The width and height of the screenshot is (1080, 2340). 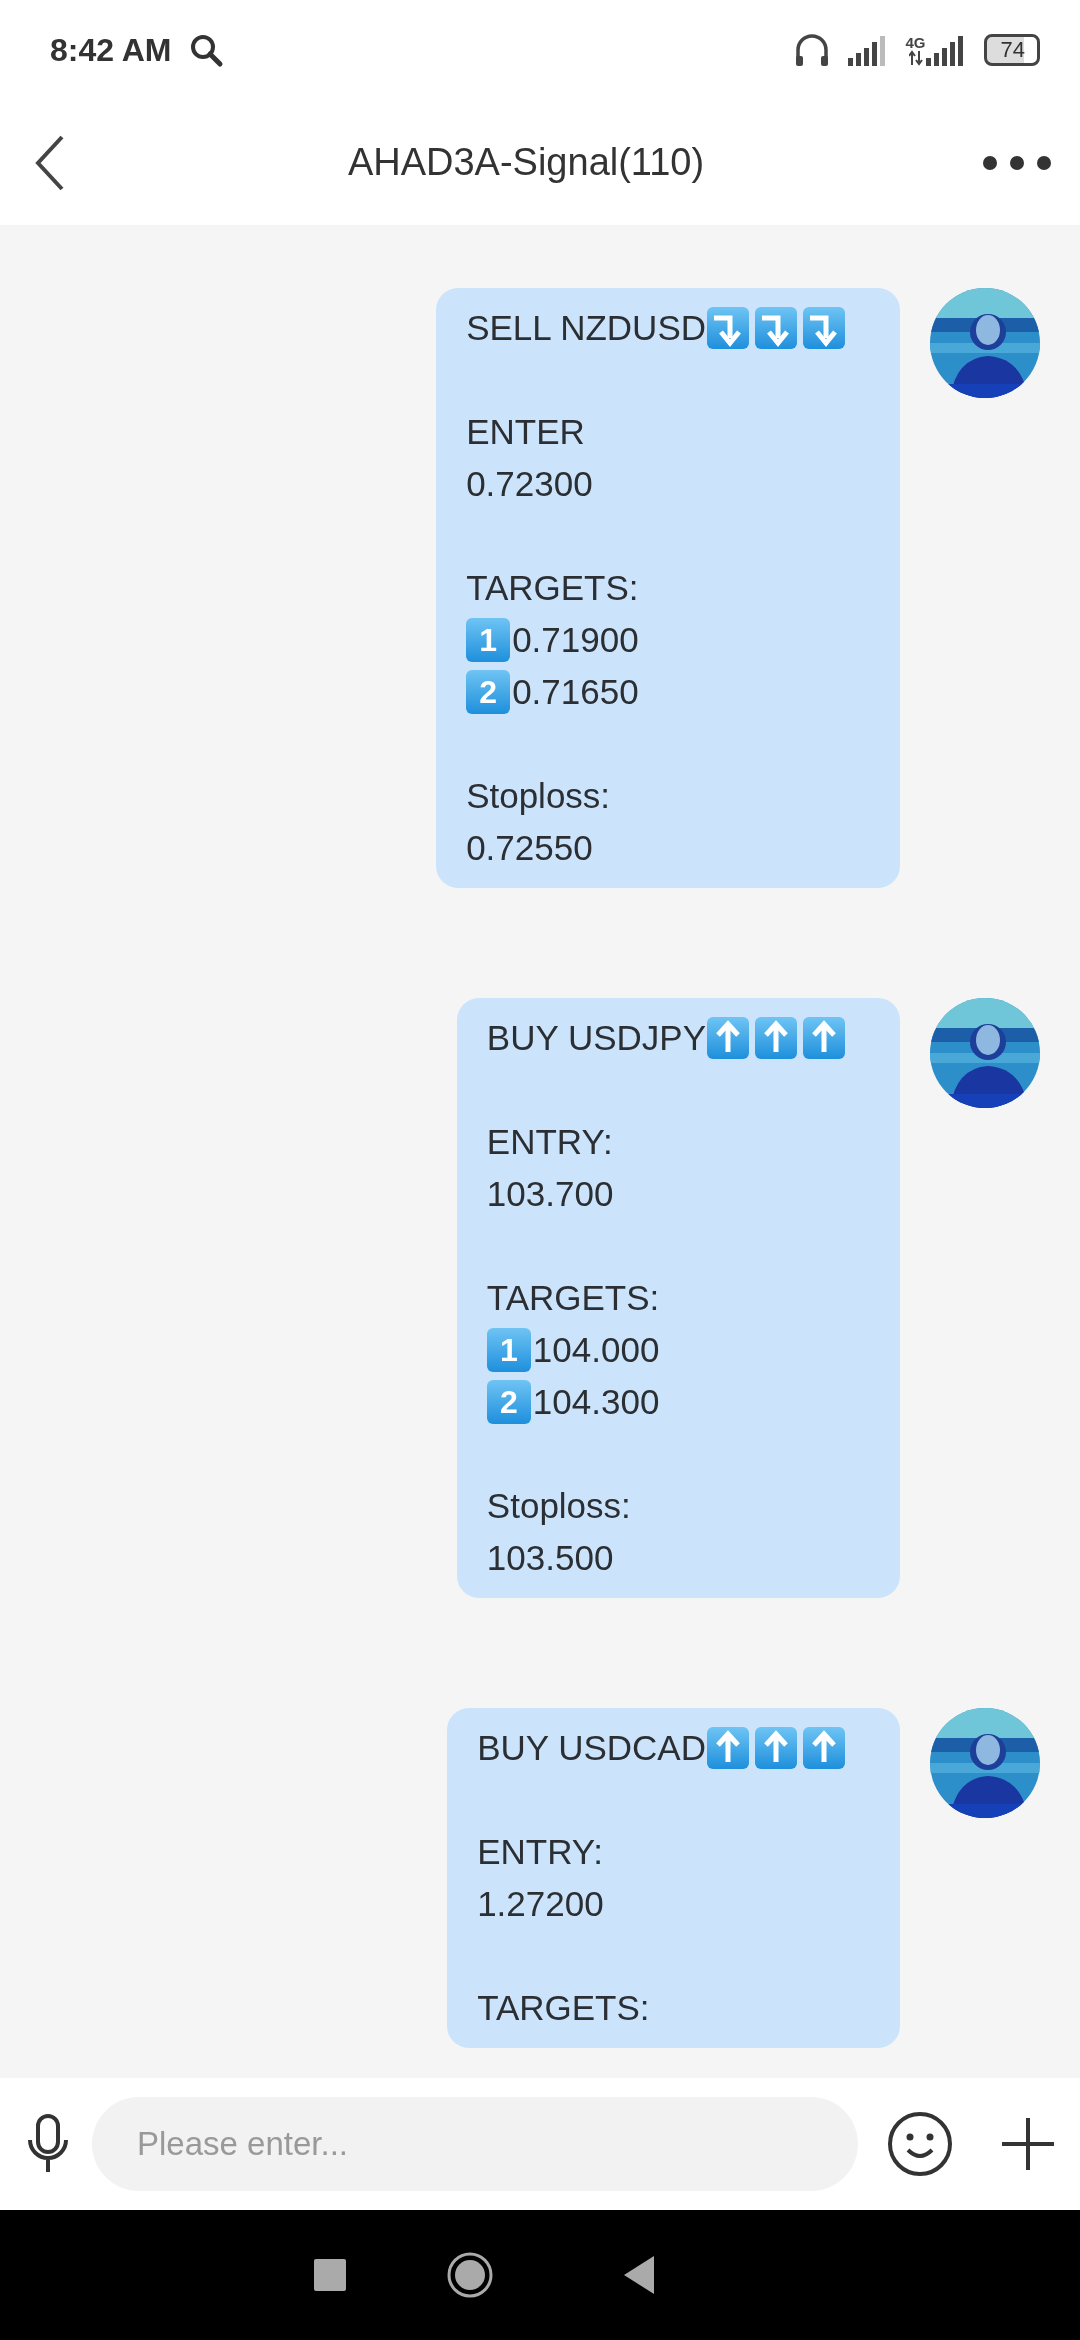 What do you see at coordinates (470, 2275) in the screenshot?
I see `home-button` at bounding box center [470, 2275].